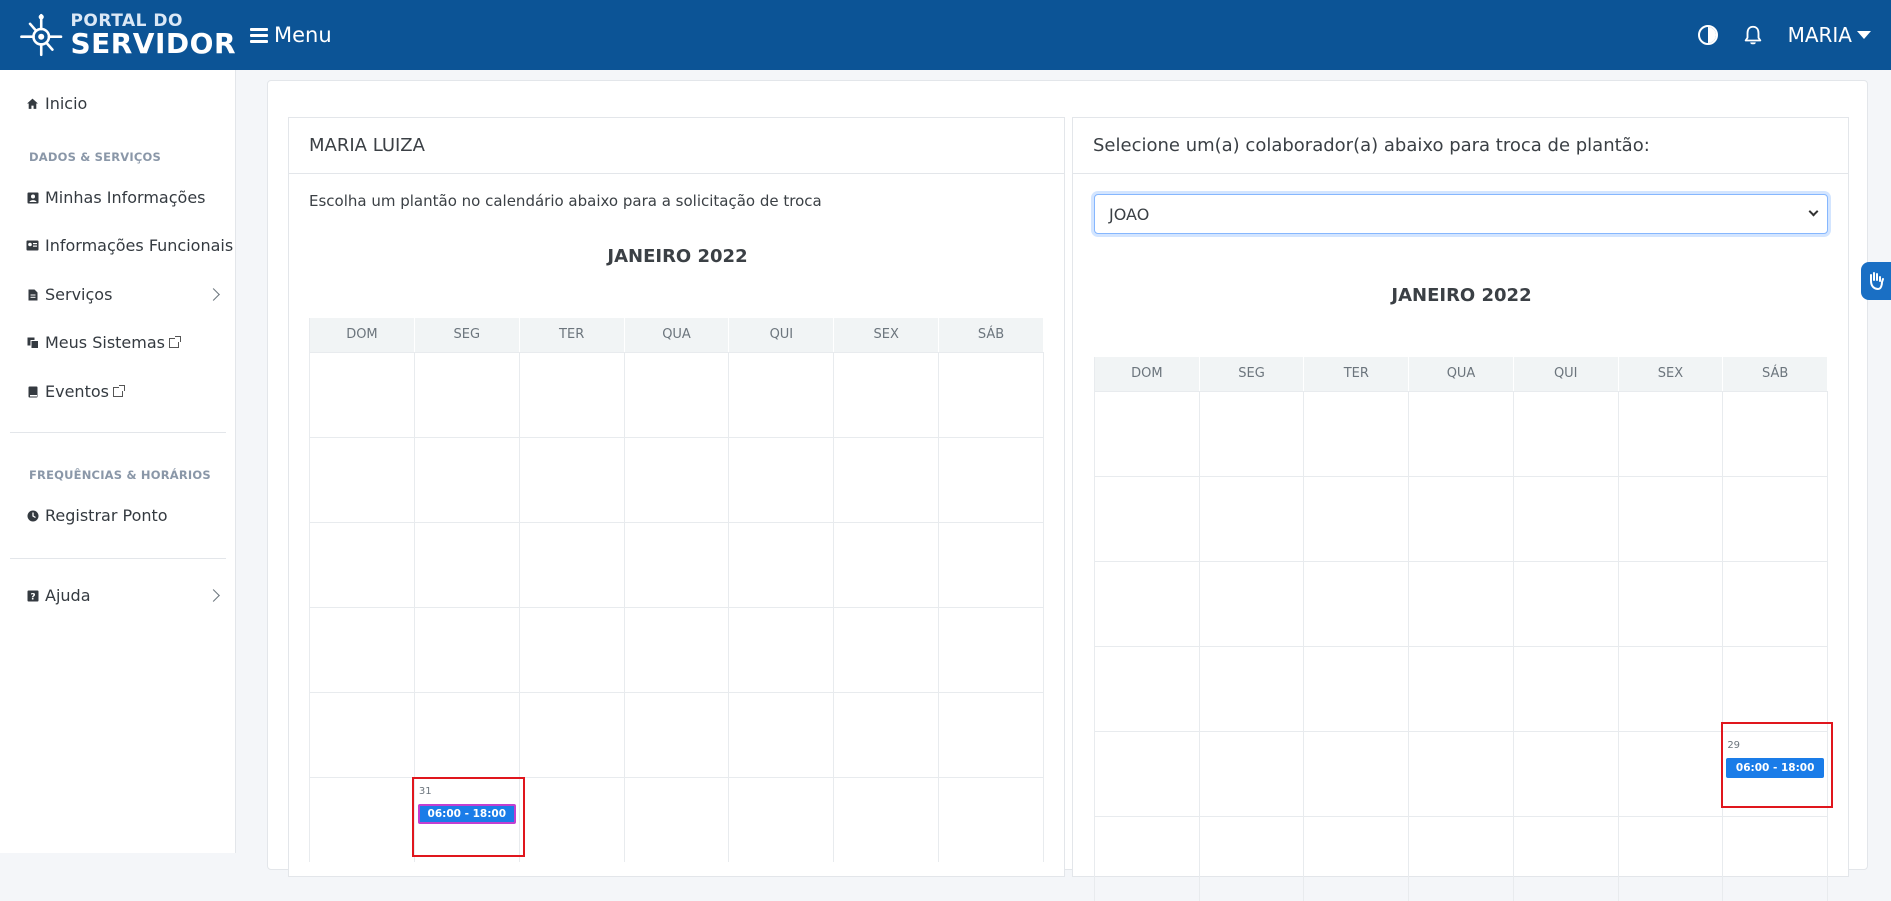 Image resolution: width=1891 pixels, height=901 pixels. What do you see at coordinates (123, 294) in the screenshot?
I see `sidebar-item-services: Serviços` at bounding box center [123, 294].